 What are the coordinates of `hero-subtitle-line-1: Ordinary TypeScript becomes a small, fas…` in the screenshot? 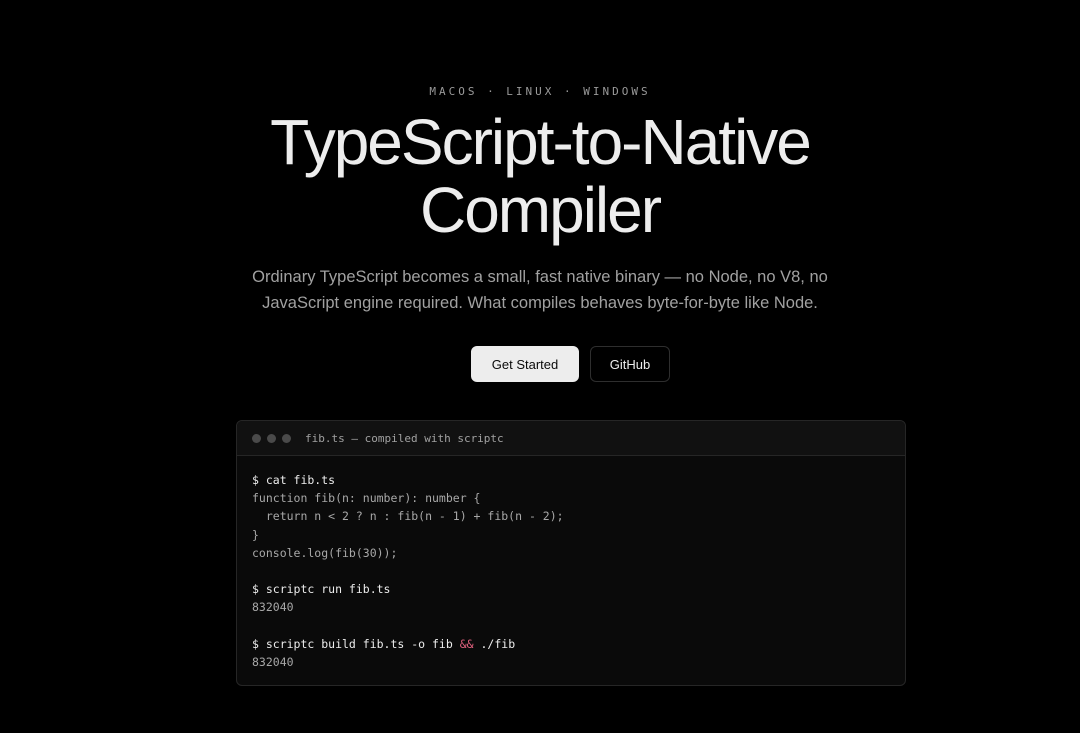 It's located at (540, 277).